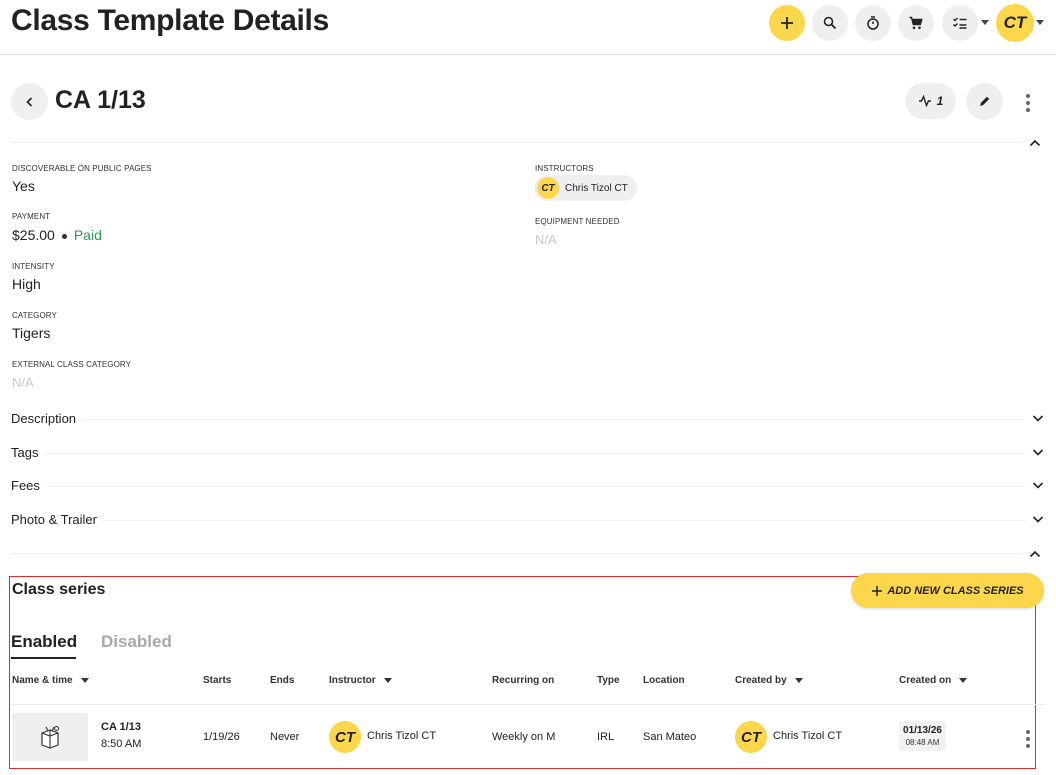 The image size is (1056, 775). I want to click on add-class-series-button: ADD NEW CLASS SERIES, so click(947, 590).